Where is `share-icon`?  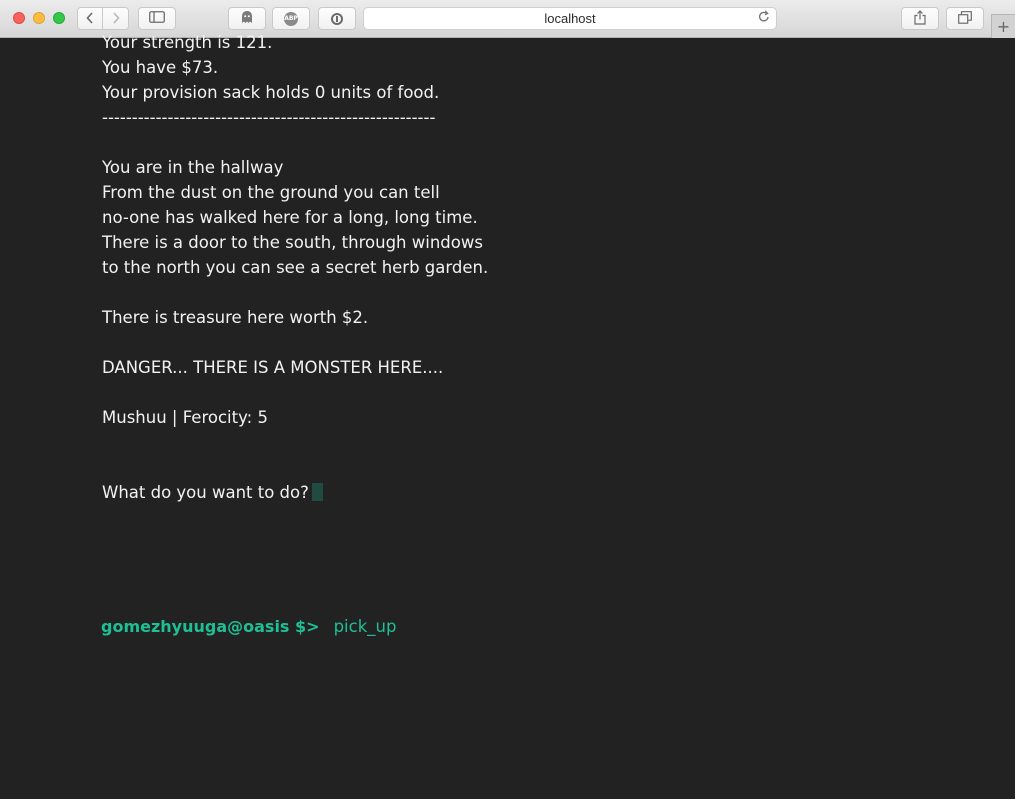 share-icon is located at coordinates (920, 18).